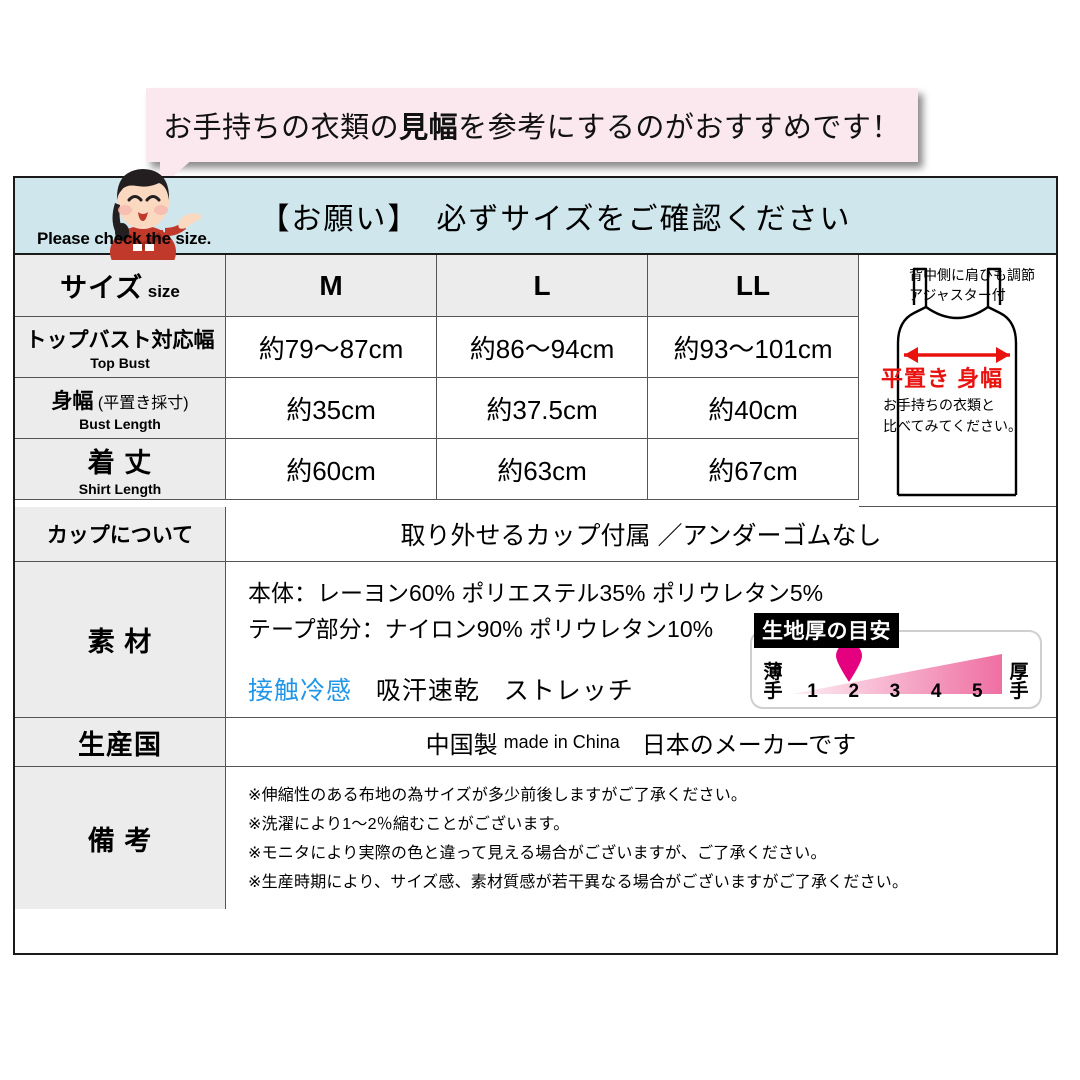 The width and height of the screenshot is (1080, 1080). I want to click on diagram-bottom-note-line1: お手持ちの衣類と, so click(939, 405).